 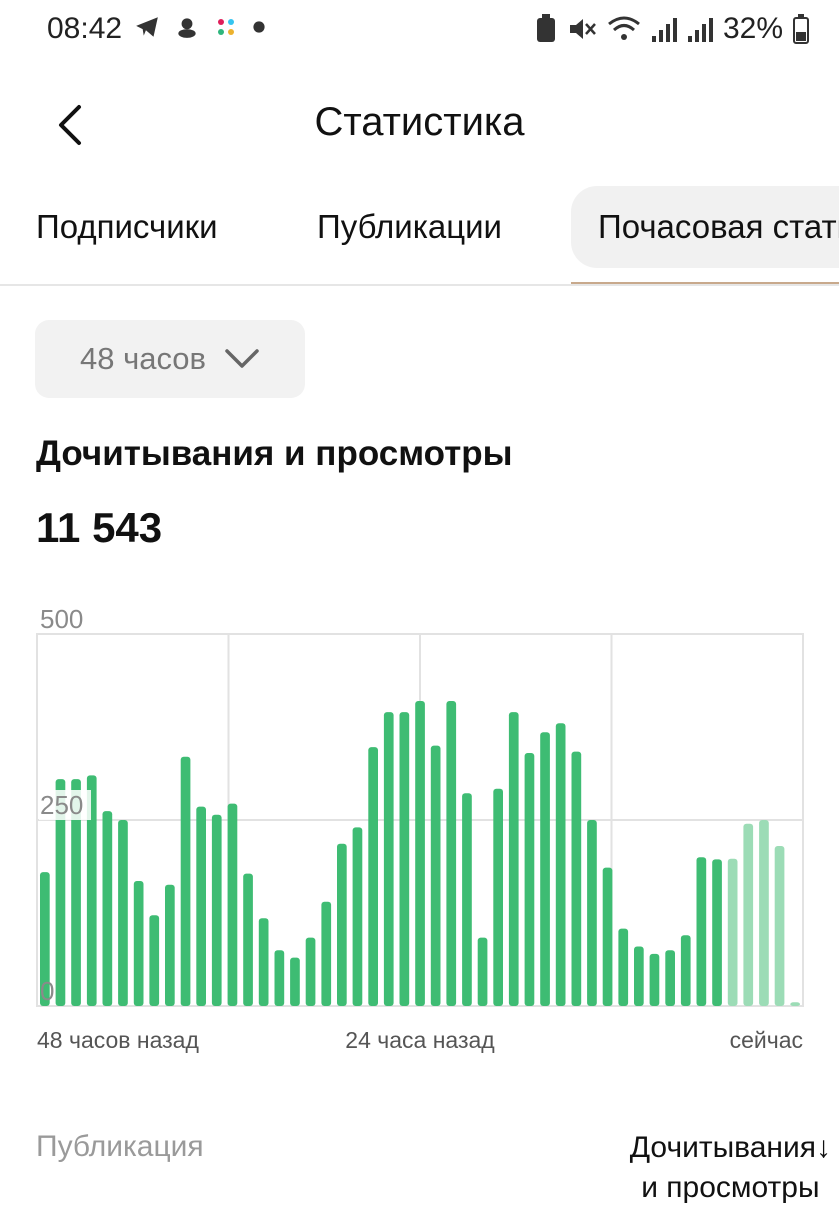 I want to click on chart-xlabel-middle: 24 часа назад, so click(x=420, y=1040).